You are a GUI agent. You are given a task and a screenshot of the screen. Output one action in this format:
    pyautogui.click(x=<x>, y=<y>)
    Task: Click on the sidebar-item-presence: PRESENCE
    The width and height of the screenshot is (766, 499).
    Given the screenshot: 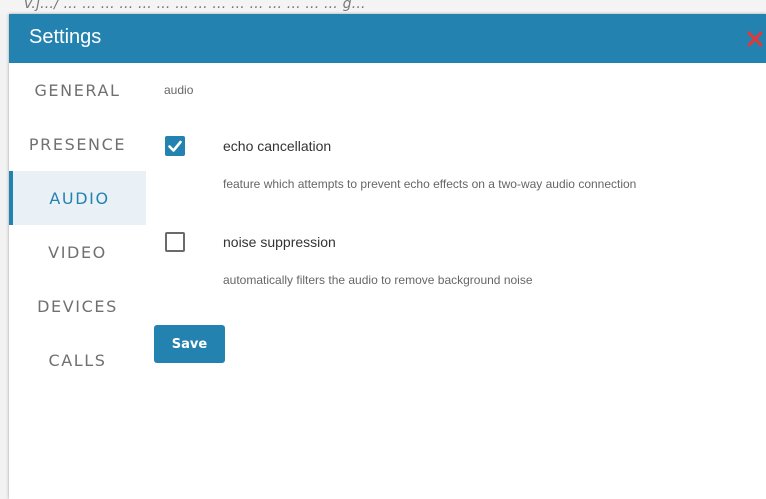 What is the action you would take?
    pyautogui.click(x=77, y=144)
    